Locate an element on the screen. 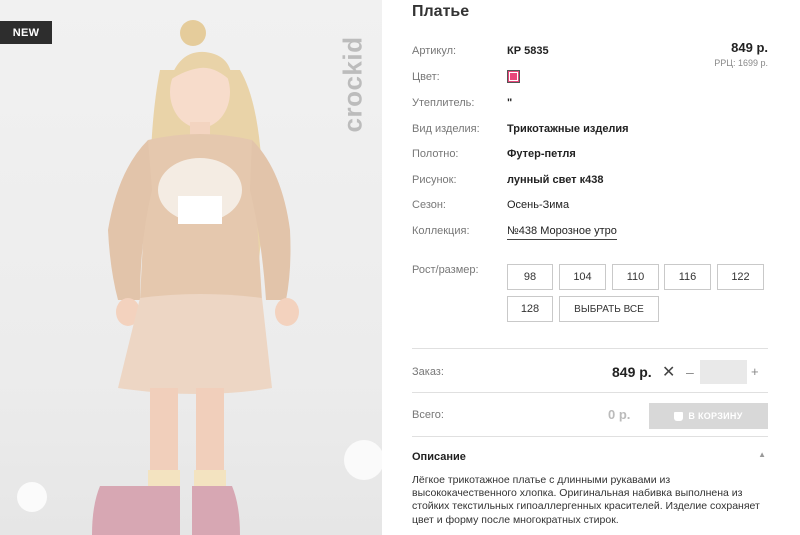  attr-pattern: Рисунок: лунный свет к438 is located at coordinates (590, 182).